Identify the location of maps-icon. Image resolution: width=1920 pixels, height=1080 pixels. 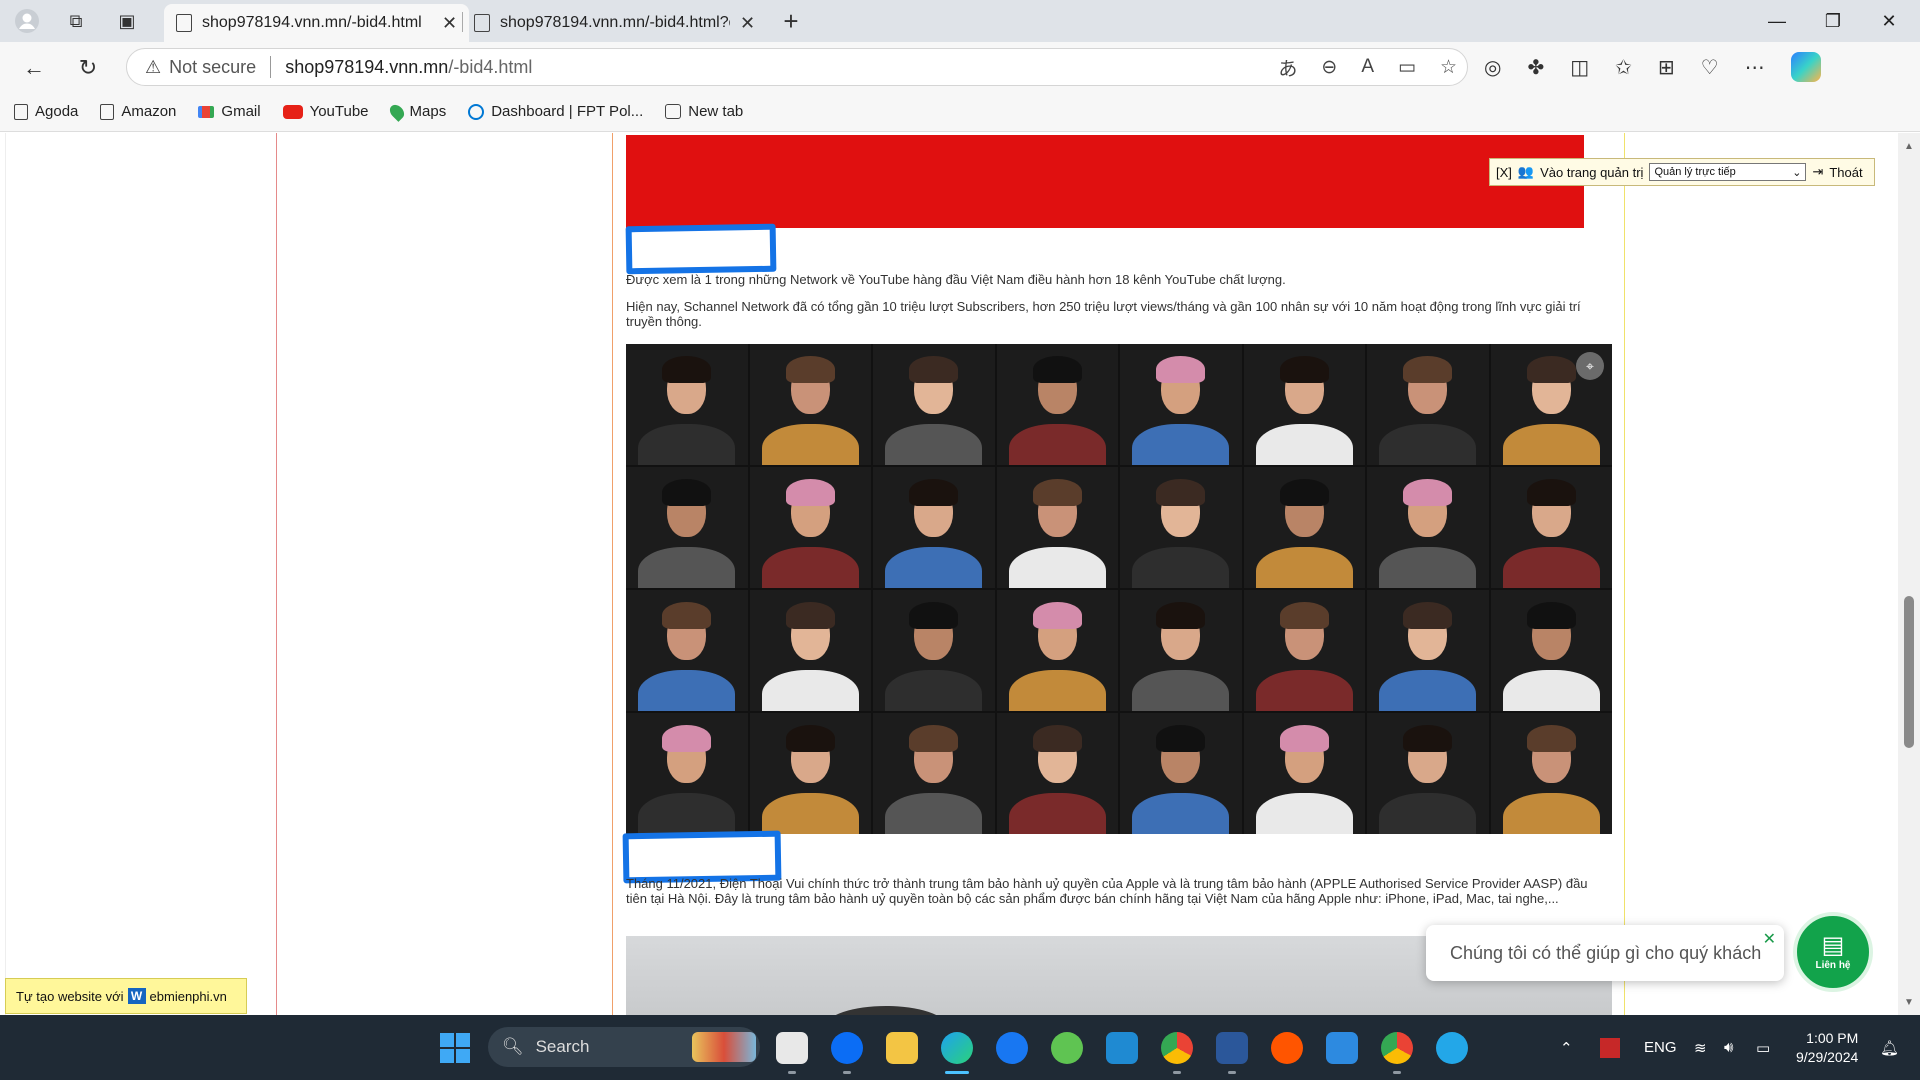
(396, 111).